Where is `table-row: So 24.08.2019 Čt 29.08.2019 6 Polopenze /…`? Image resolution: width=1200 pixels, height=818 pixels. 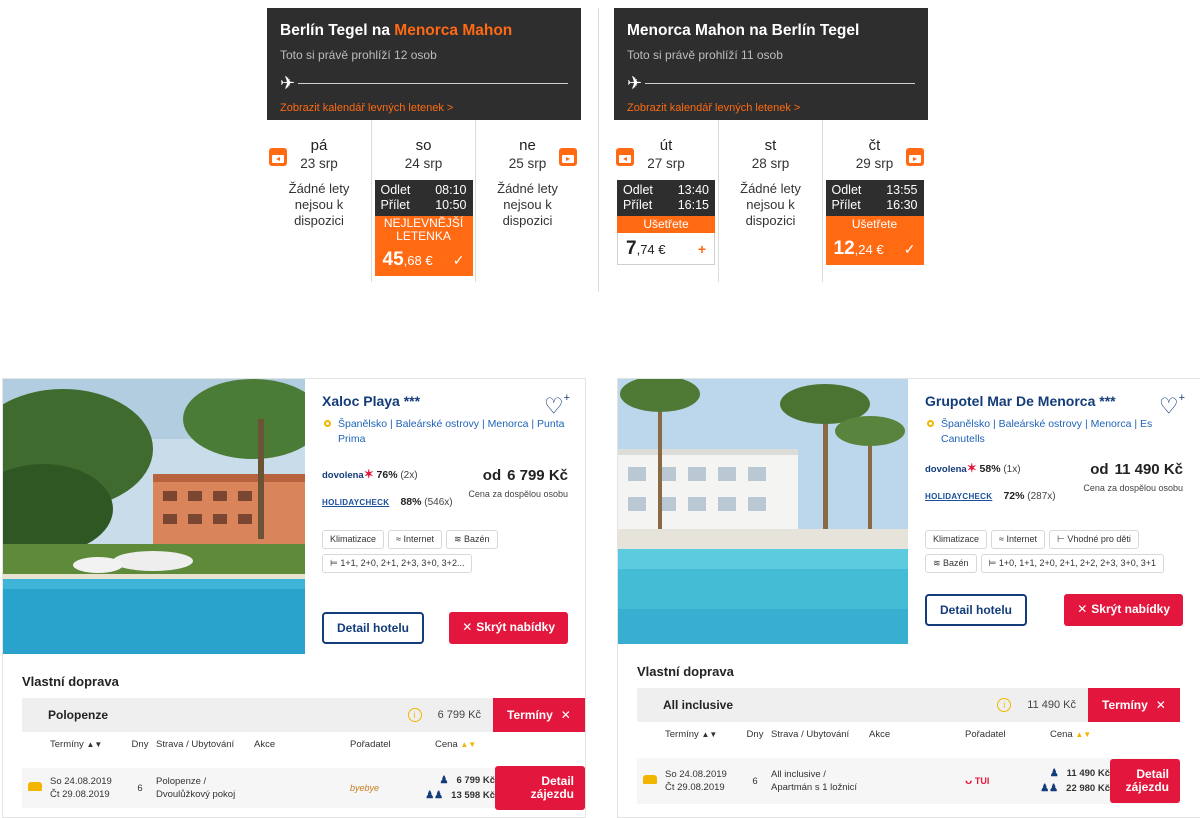 table-row: So 24.08.2019 Čt 29.08.2019 6 Polopenze /… is located at coordinates (303, 788).